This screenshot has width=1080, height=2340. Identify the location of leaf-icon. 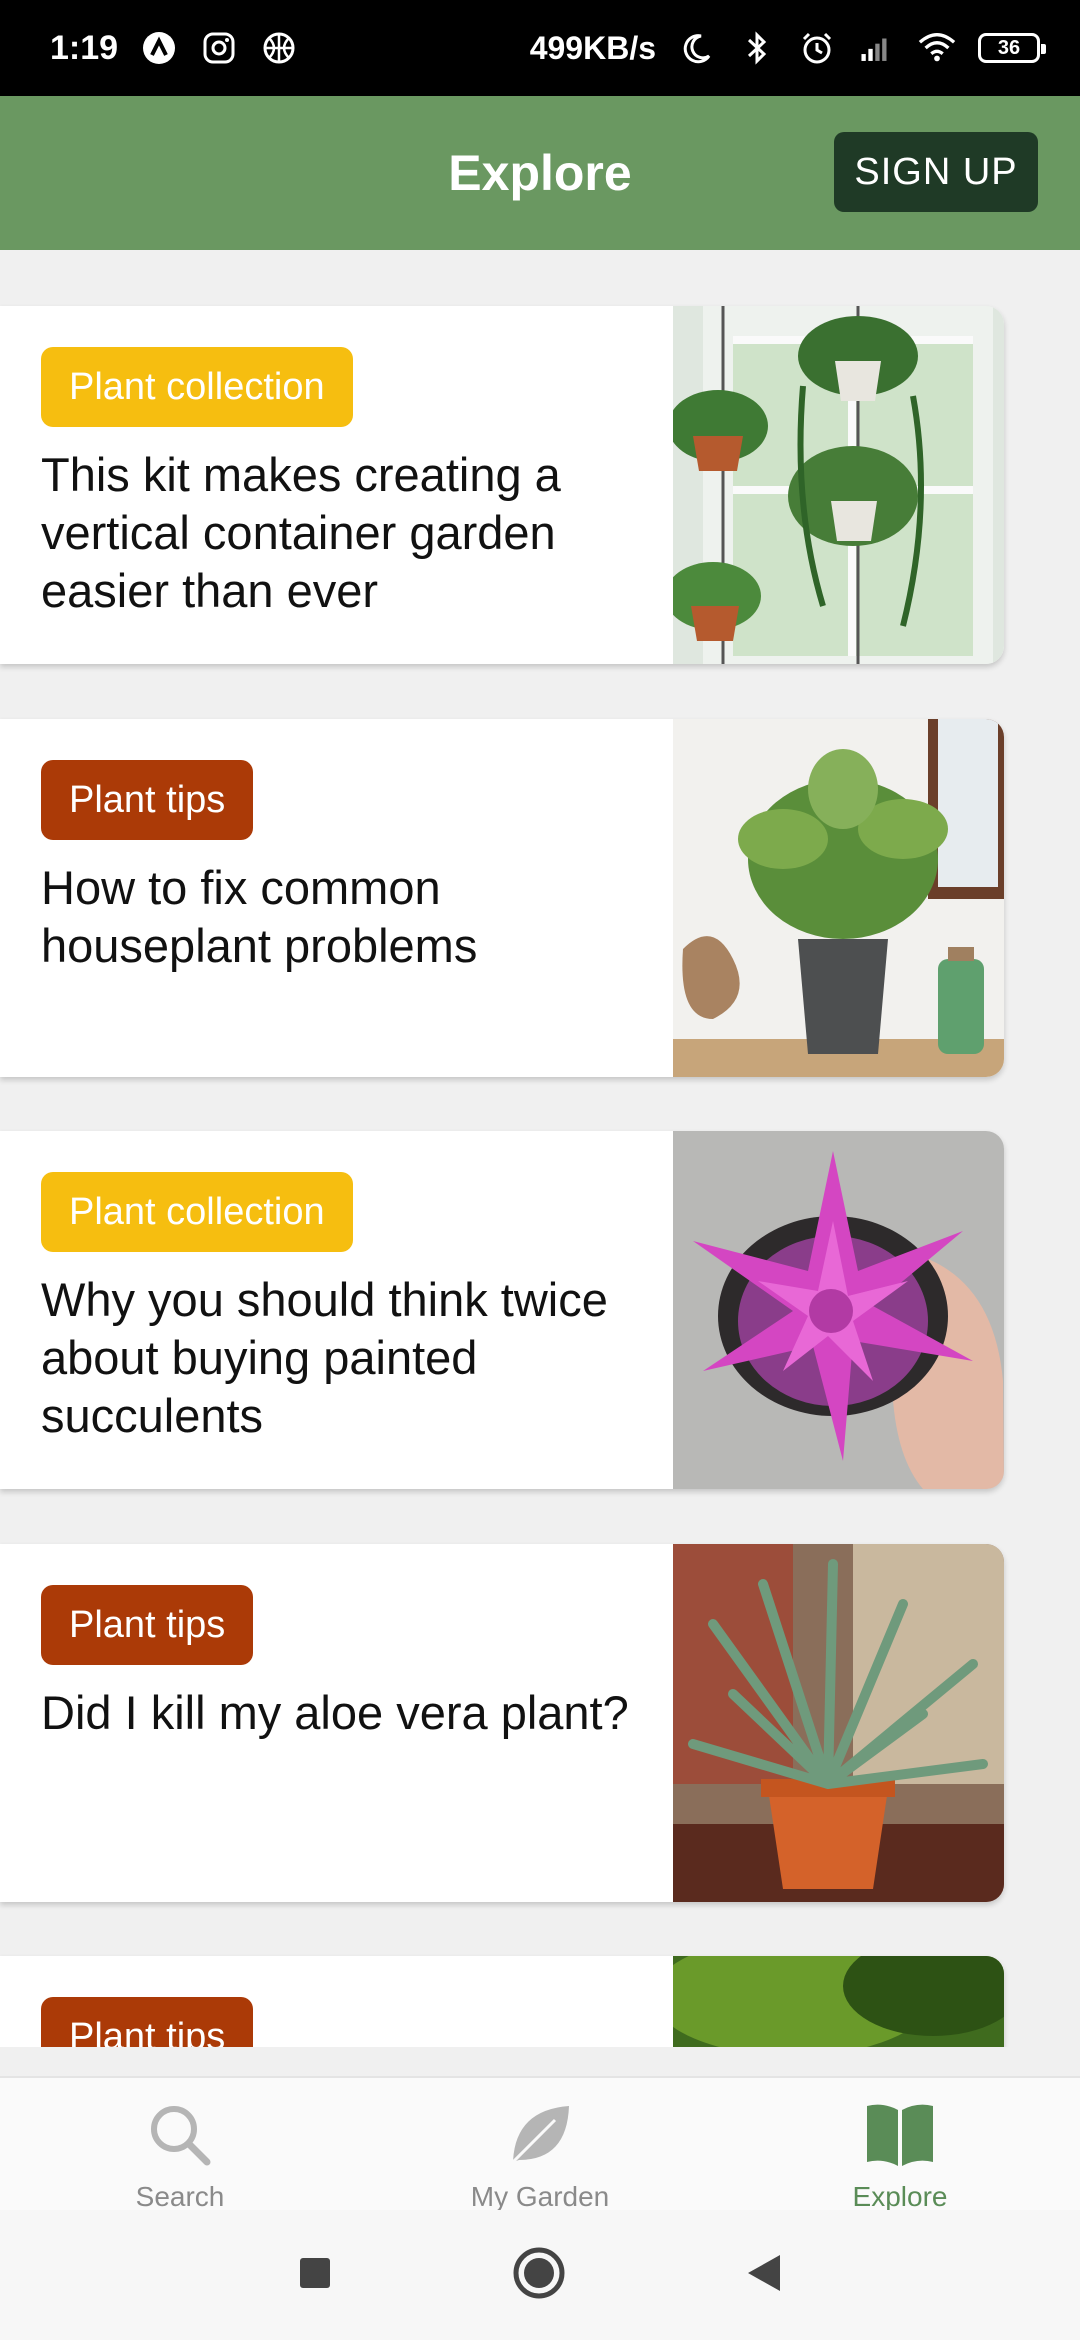
(540, 2137).